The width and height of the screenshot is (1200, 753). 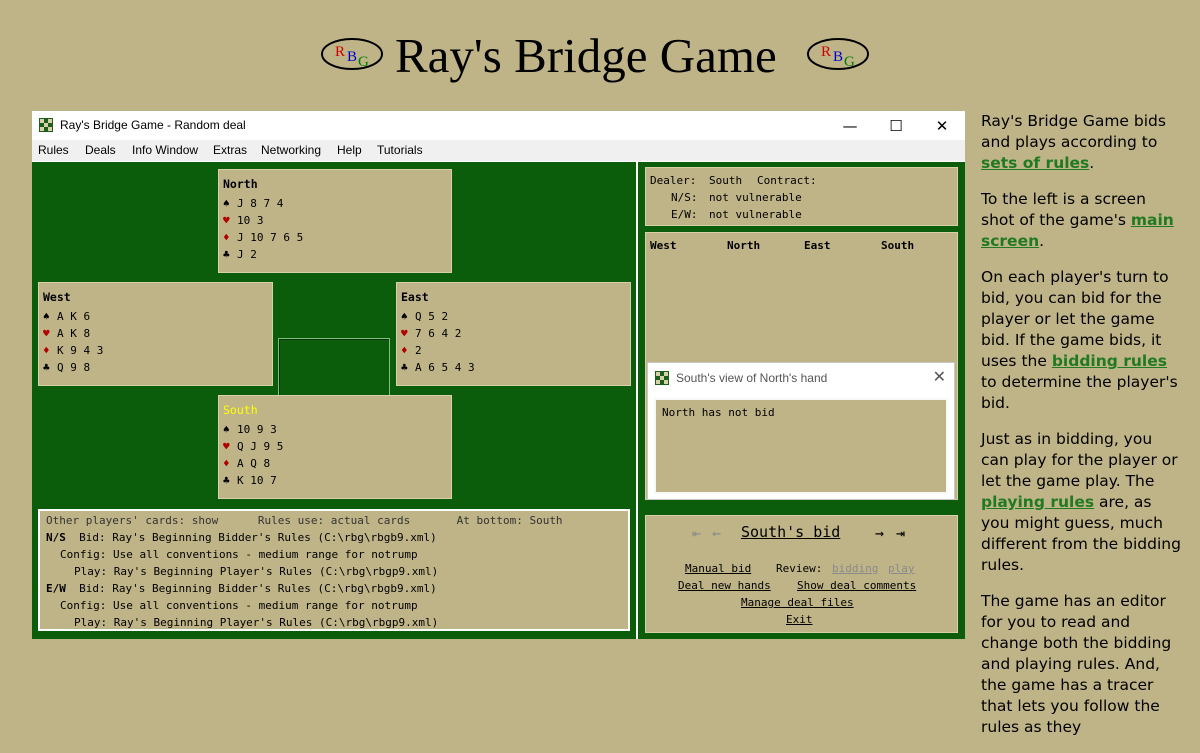 I want to click on south-clubs: K 10 7, so click(x=257, y=480).